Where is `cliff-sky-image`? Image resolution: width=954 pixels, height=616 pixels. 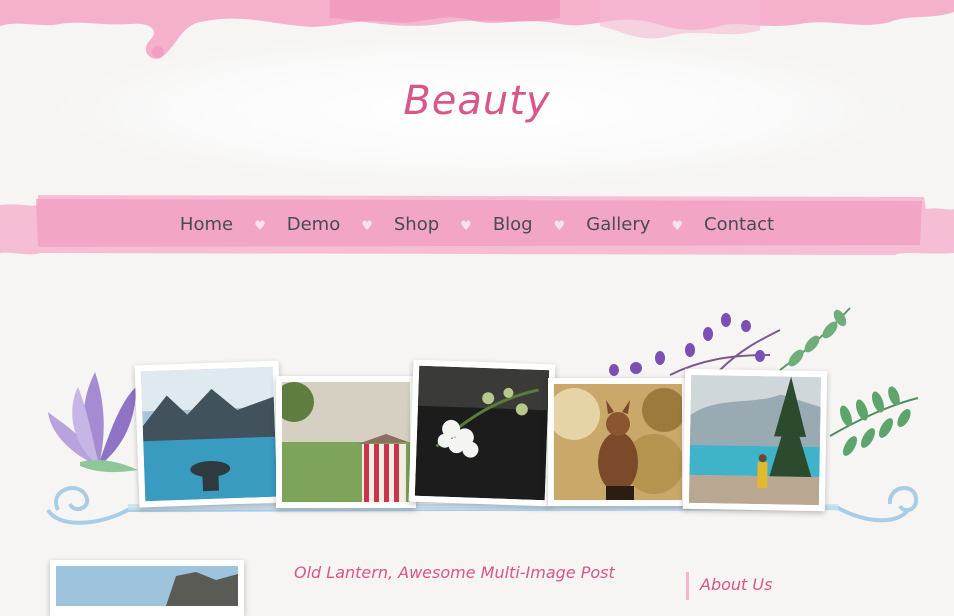
cliff-sky-image is located at coordinates (147, 586).